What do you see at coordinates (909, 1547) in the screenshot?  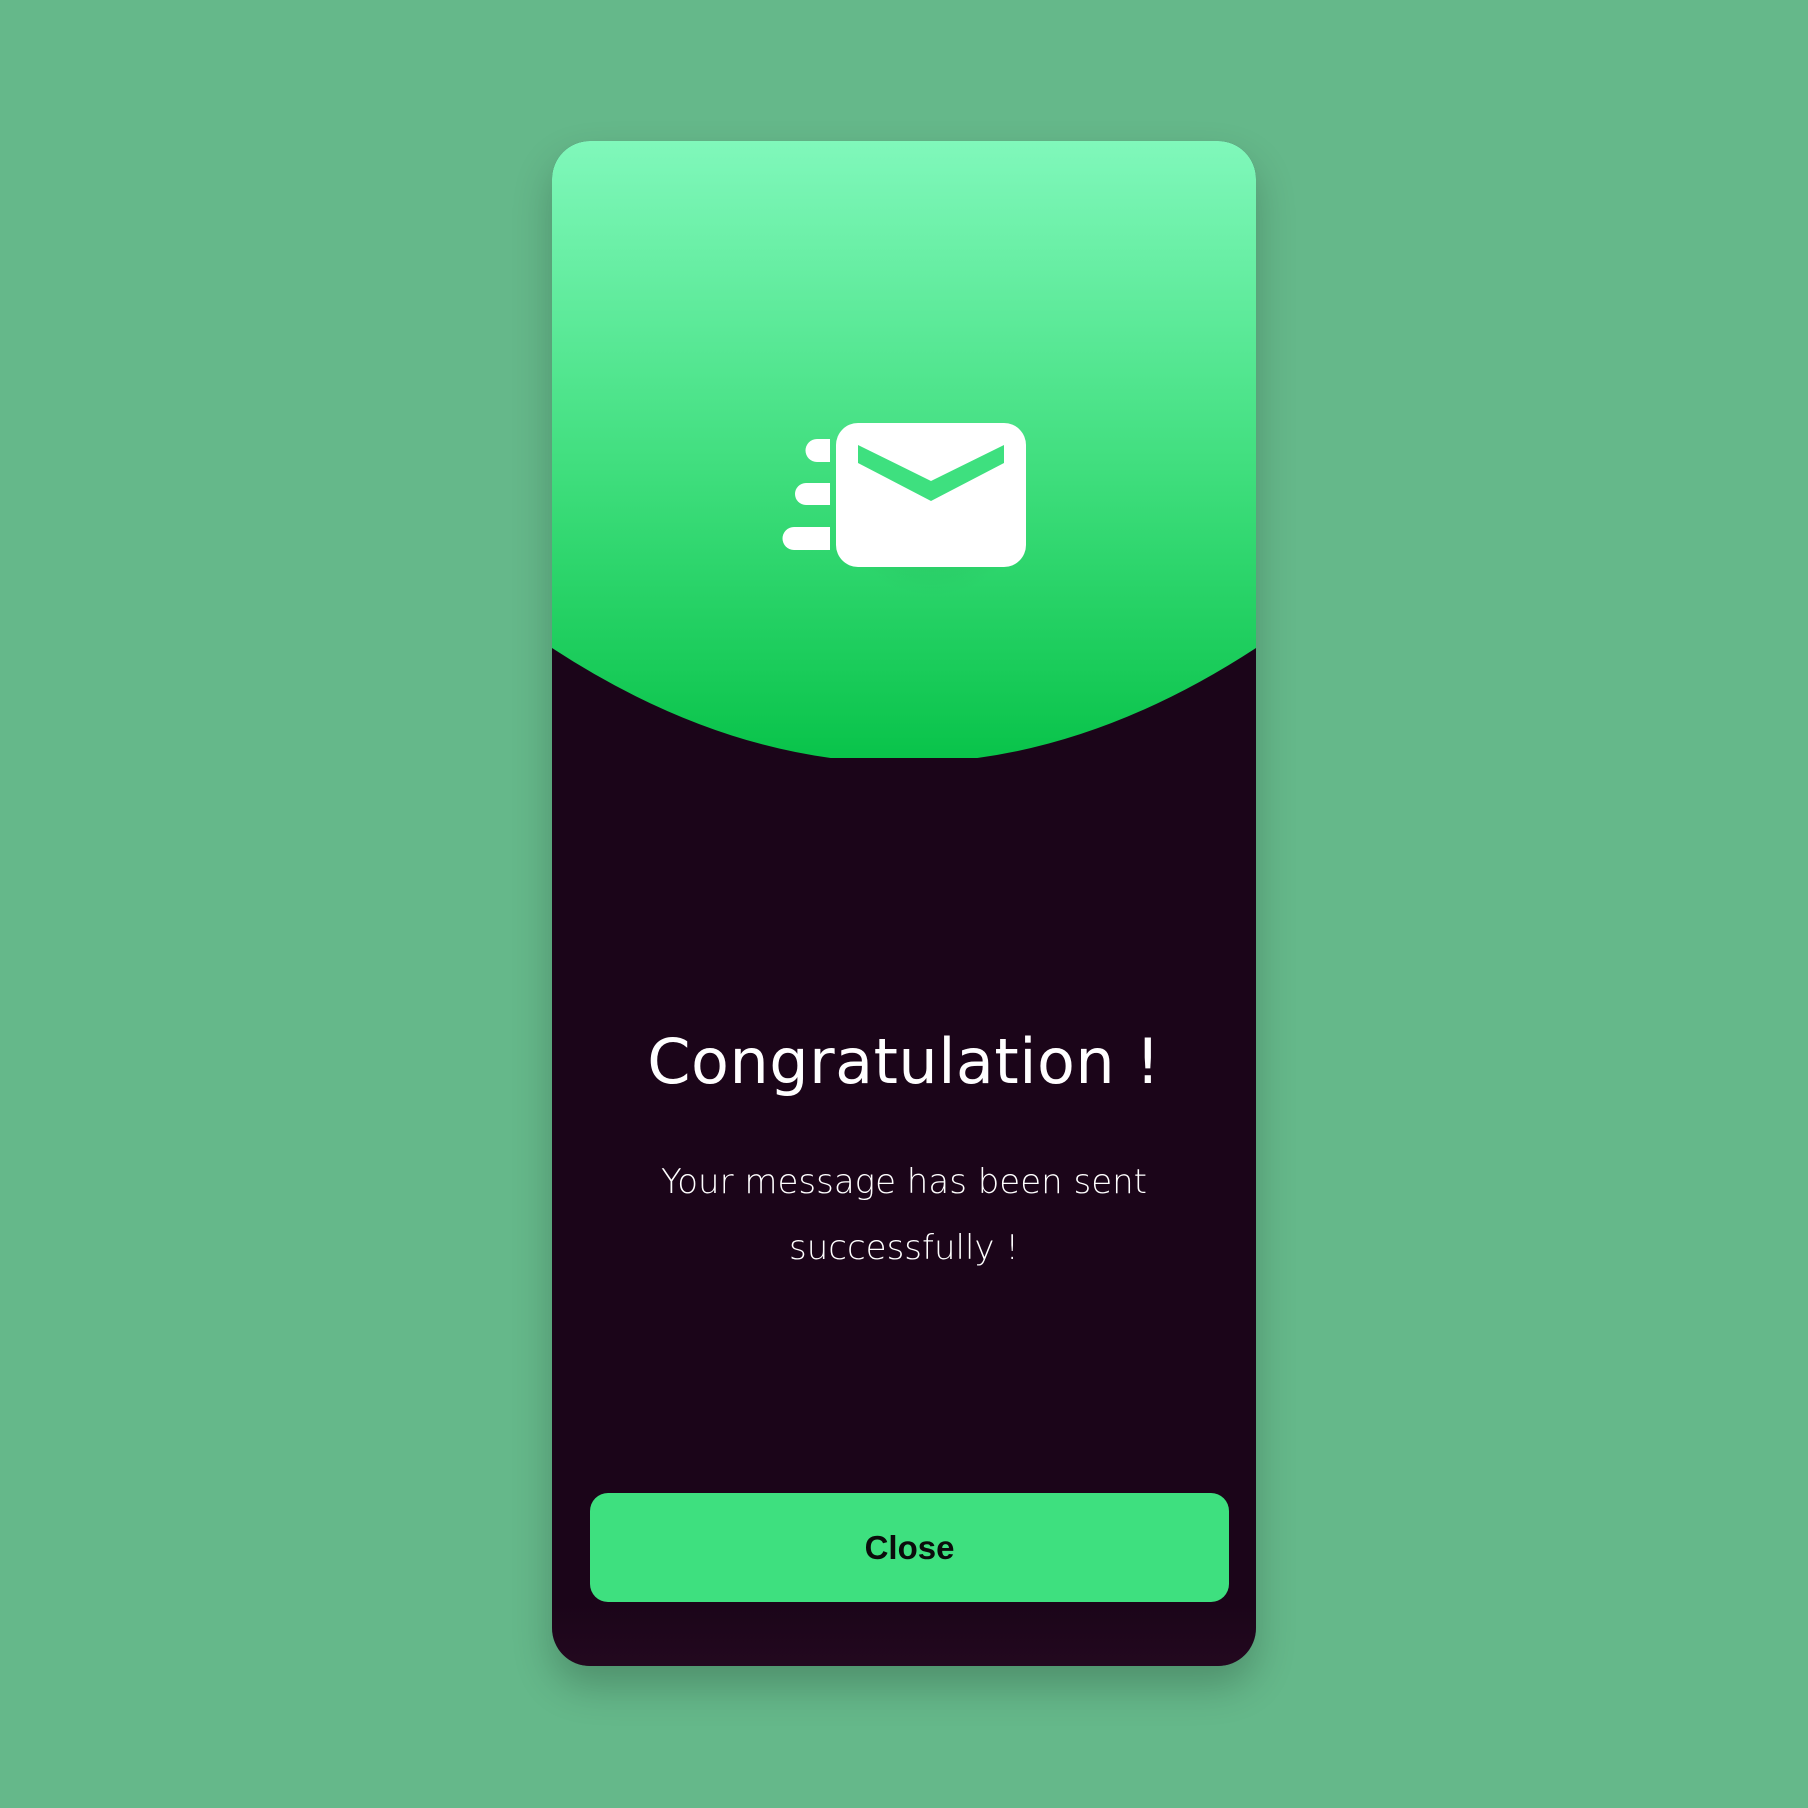 I see `close-button: Close` at bounding box center [909, 1547].